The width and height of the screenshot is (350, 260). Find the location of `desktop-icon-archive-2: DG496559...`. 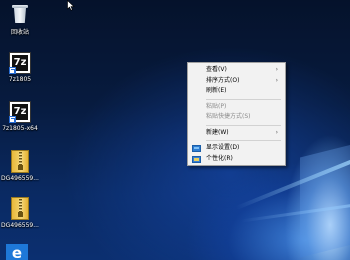

desktop-icon-archive-2: DG496559... is located at coordinates (20, 213).